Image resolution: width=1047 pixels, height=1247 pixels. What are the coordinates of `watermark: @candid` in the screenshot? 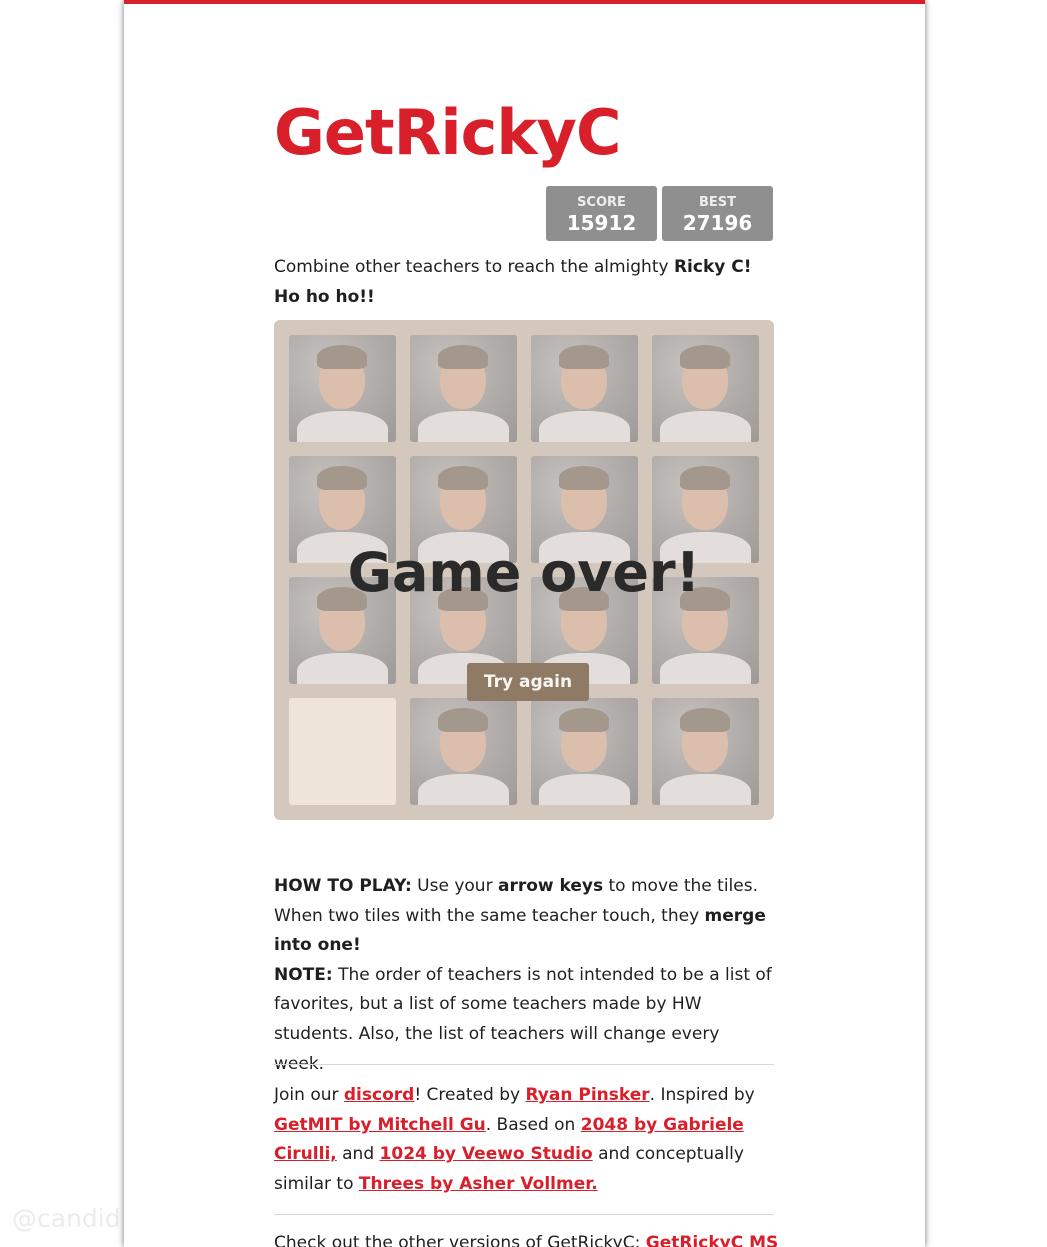 It's located at (66, 1218).